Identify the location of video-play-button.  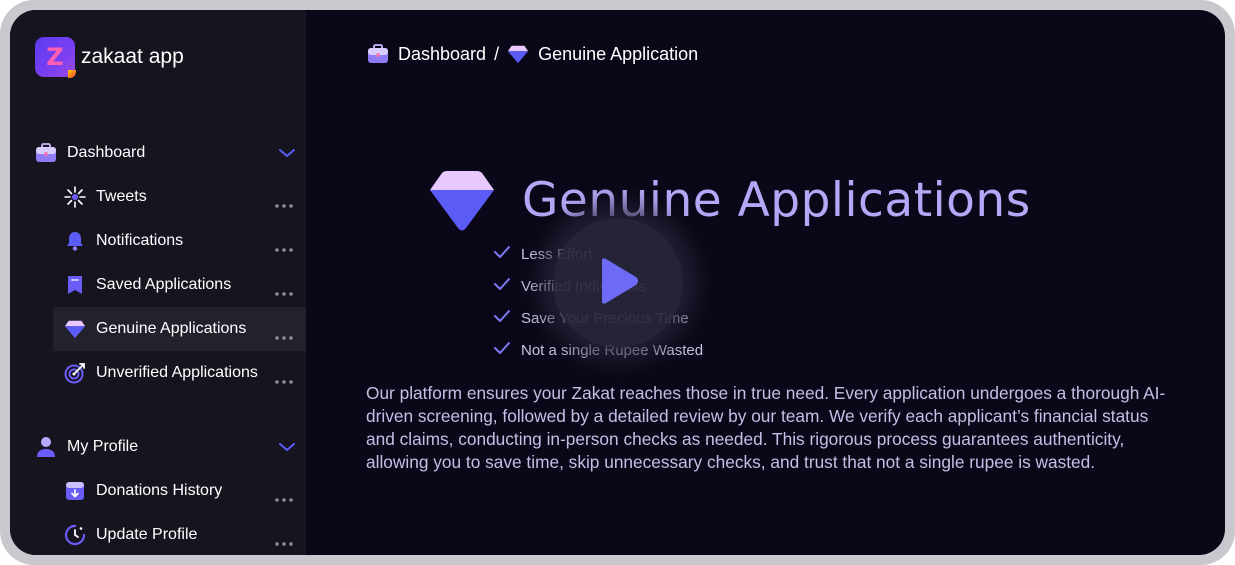
(618, 283).